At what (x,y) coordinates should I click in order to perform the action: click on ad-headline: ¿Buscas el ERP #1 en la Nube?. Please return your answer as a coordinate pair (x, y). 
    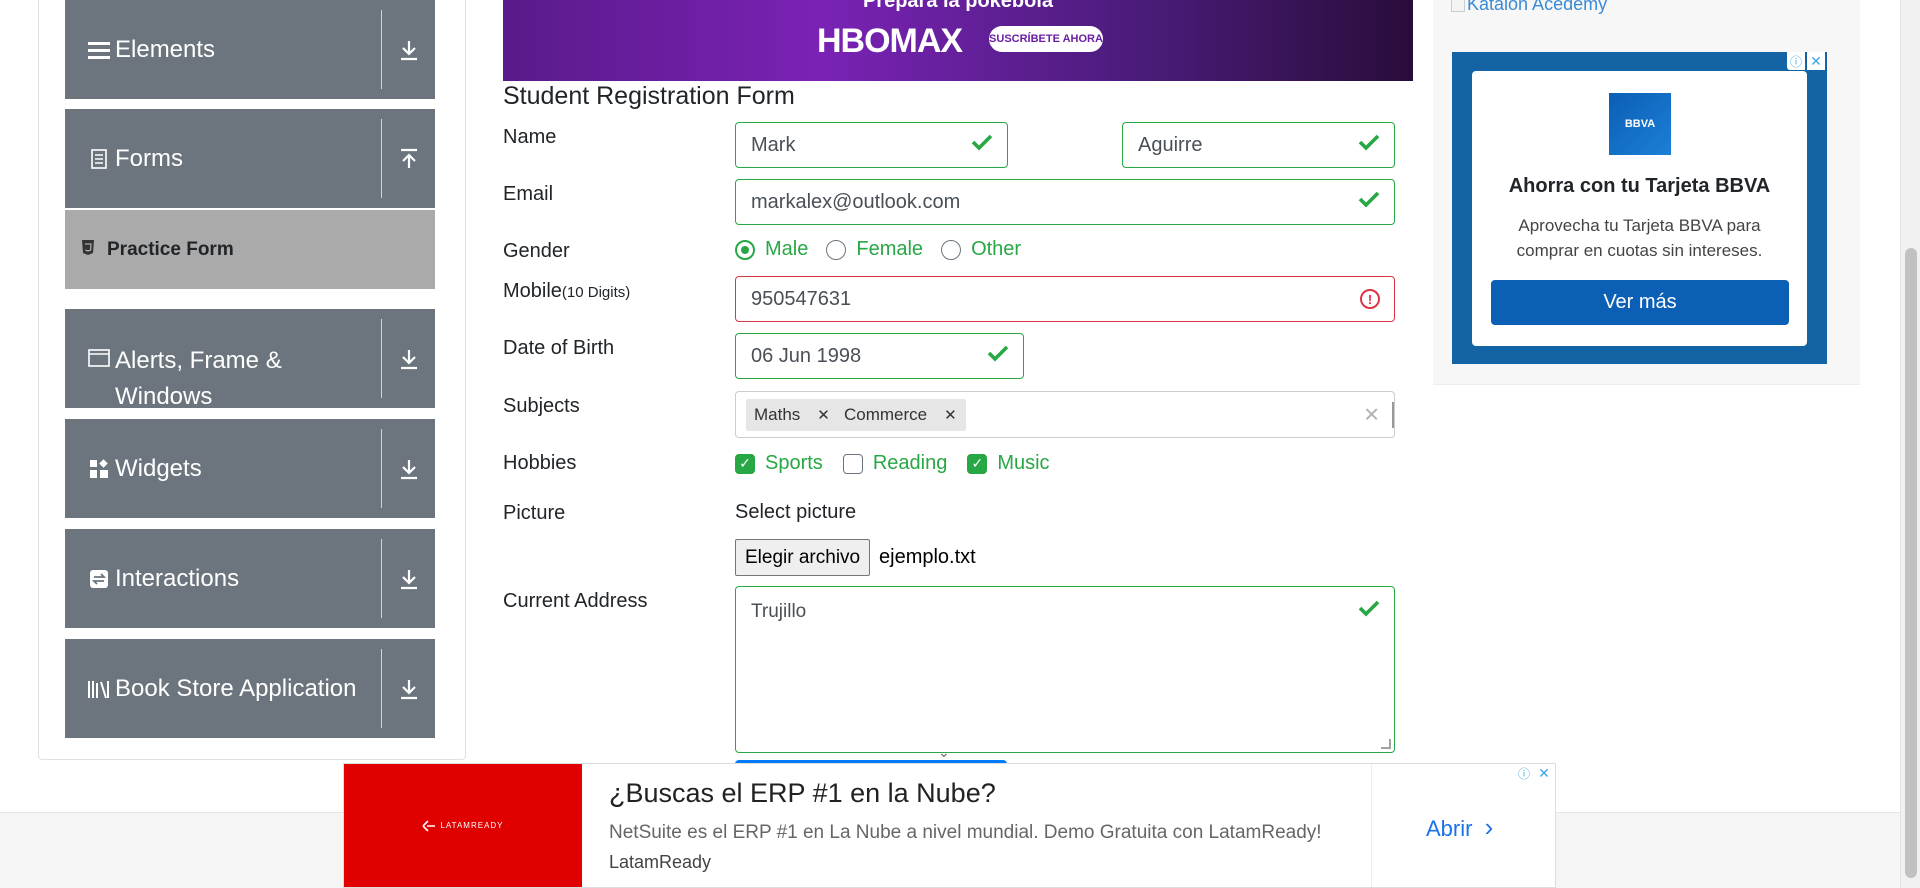
    Looking at the image, I should click on (802, 793).